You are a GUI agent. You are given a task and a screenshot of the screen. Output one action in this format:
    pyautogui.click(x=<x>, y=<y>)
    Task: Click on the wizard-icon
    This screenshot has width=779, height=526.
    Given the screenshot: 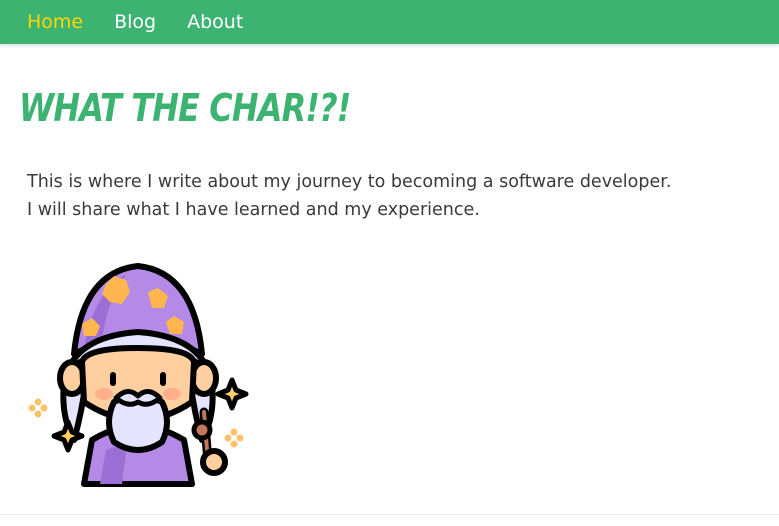 What is the action you would take?
    pyautogui.click(x=138, y=376)
    